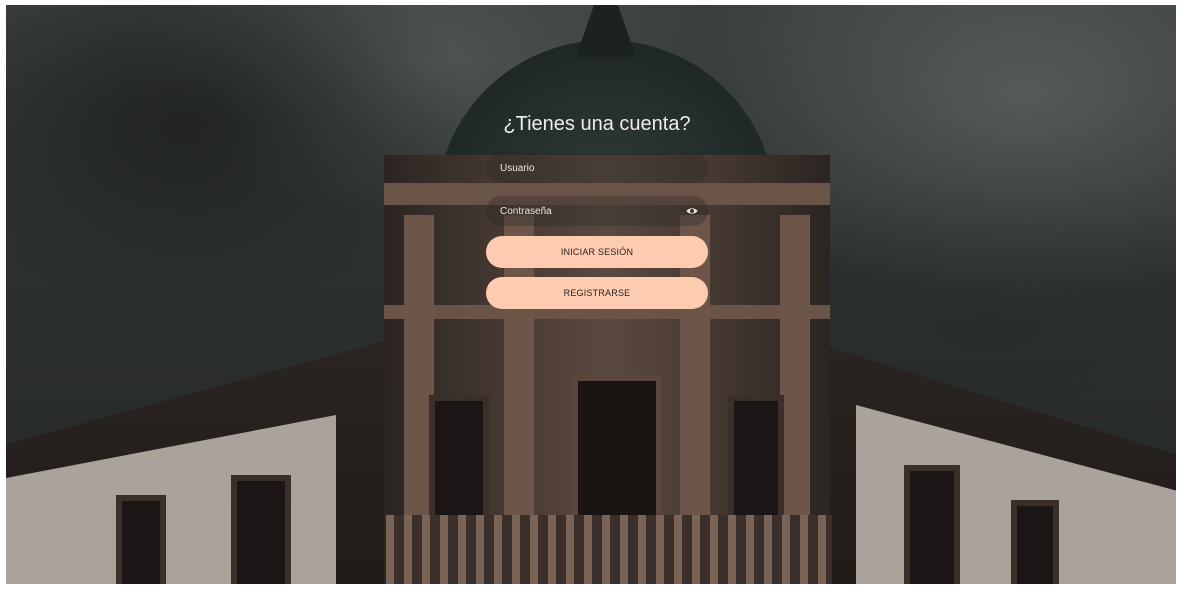 The height and width of the screenshot is (589, 1182). I want to click on username-input: Usuario, so click(597, 168).